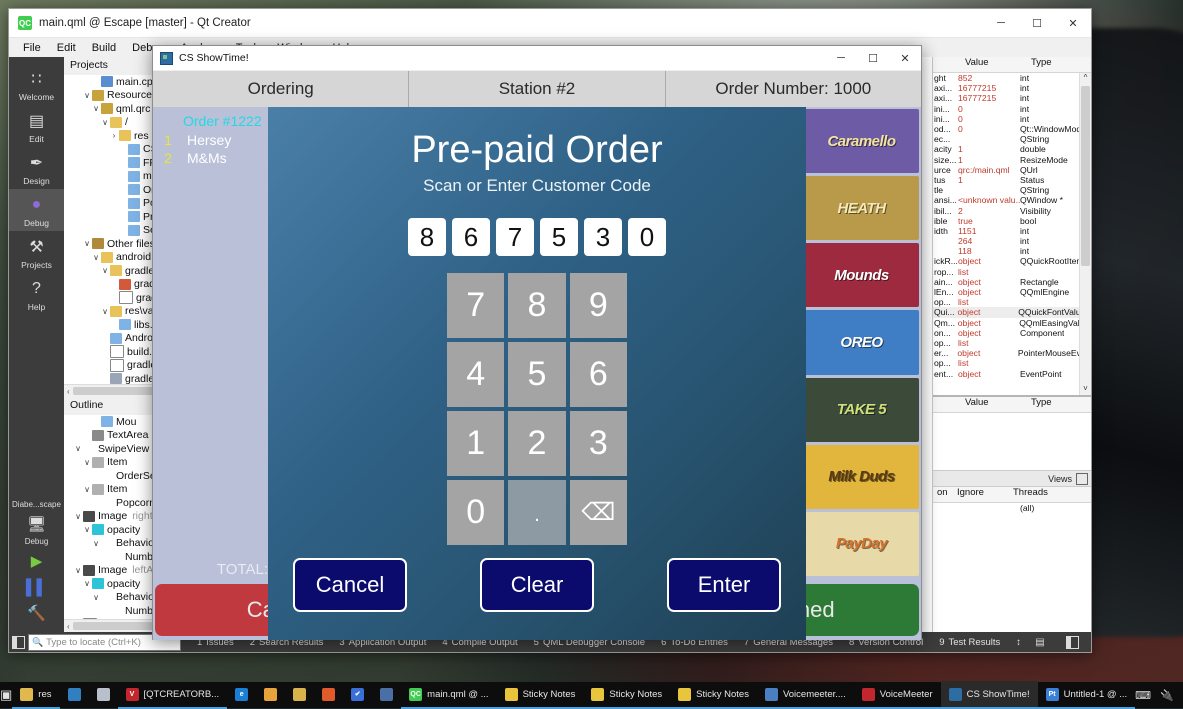 The width and height of the screenshot is (1183, 709). I want to click on menu-edit: Edit, so click(66, 48).